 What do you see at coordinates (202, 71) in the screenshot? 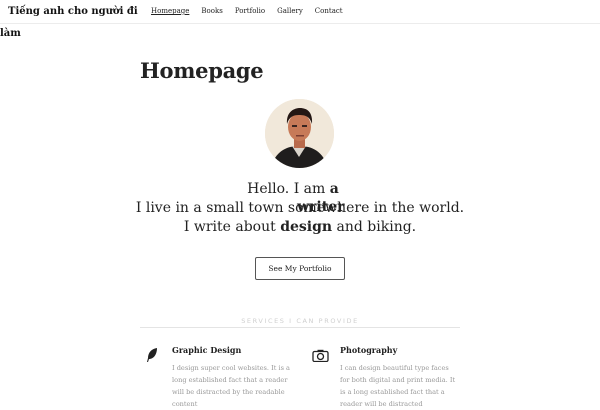
I see `page-title: Homepage` at bounding box center [202, 71].